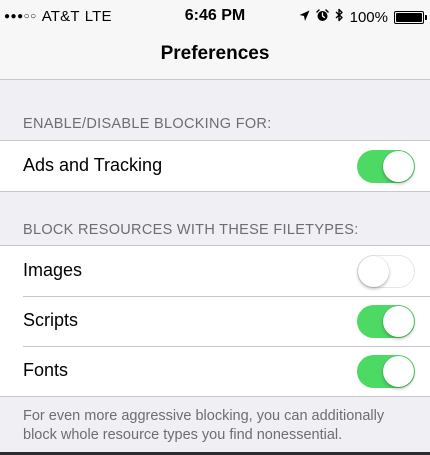  What do you see at coordinates (215, 371) in the screenshot?
I see `row-fonts: Fonts` at bounding box center [215, 371].